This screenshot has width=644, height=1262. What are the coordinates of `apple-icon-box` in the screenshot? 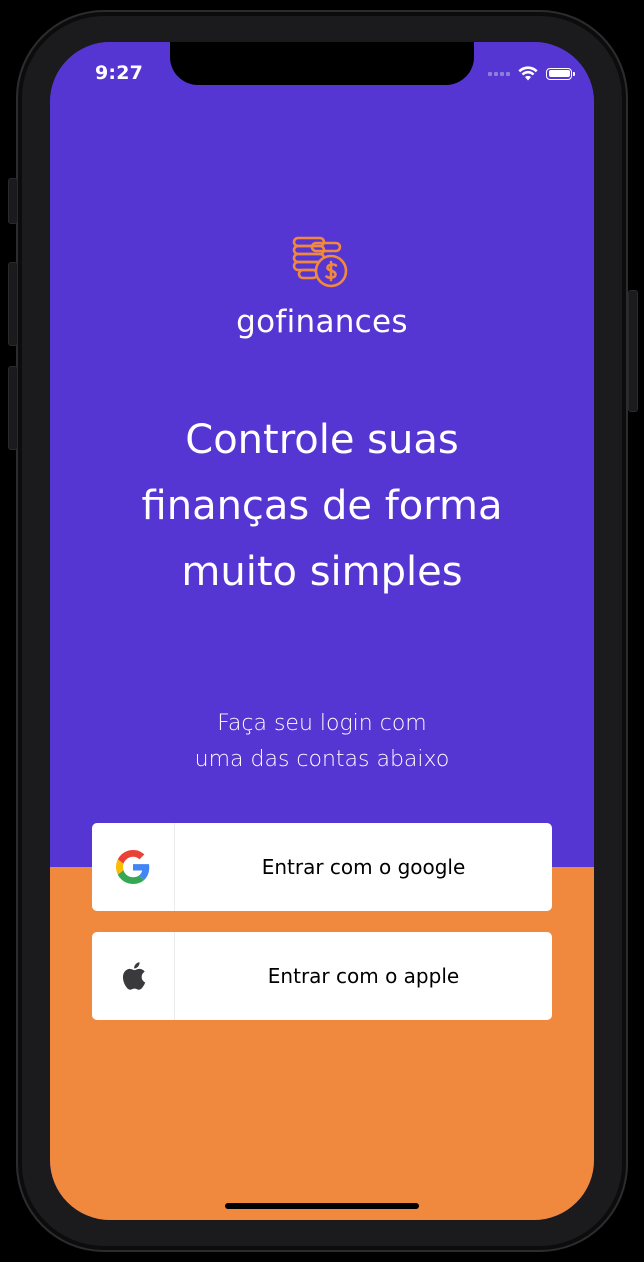 It's located at (133, 976).